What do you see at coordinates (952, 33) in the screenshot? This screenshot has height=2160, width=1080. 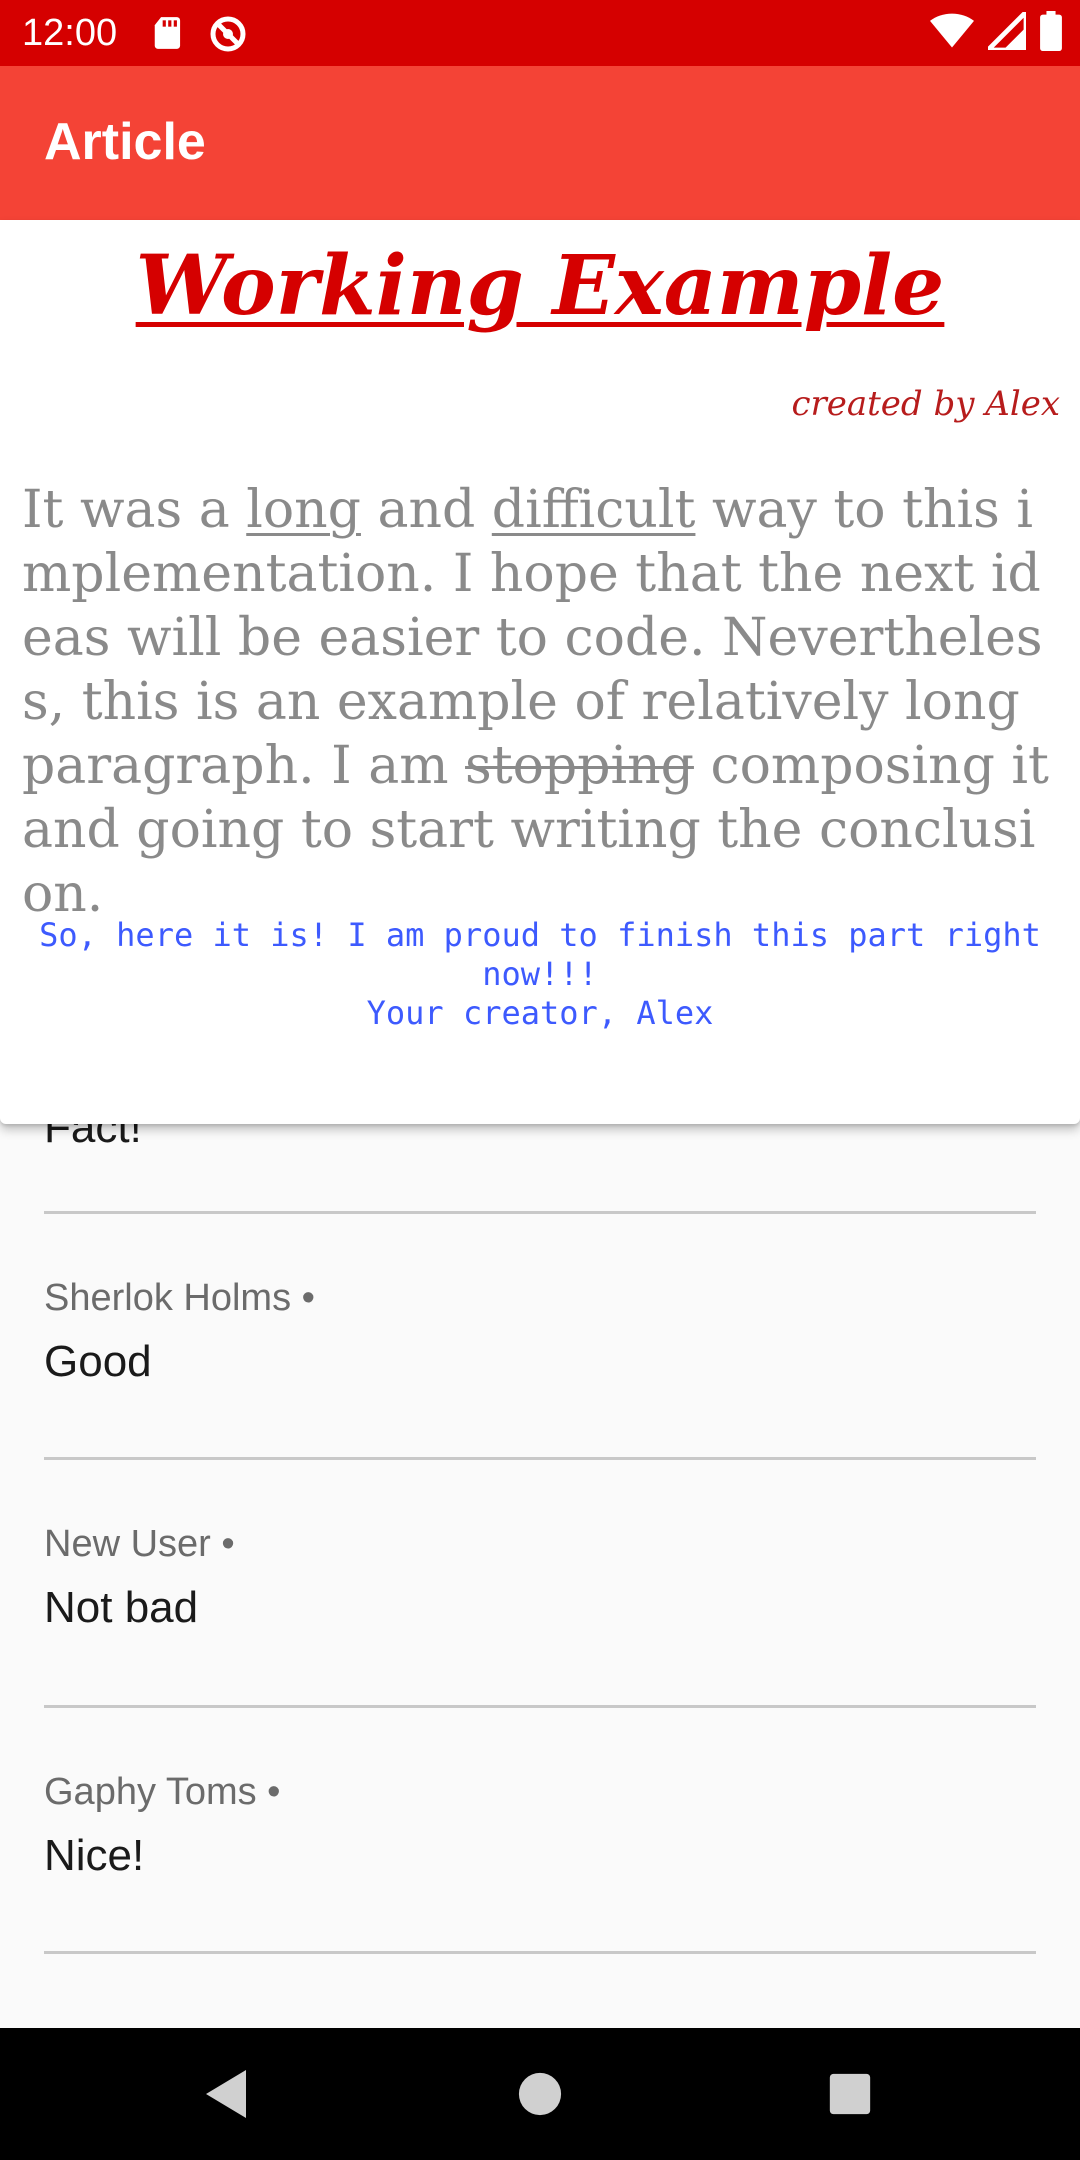 I see `wifi-icon` at bounding box center [952, 33].